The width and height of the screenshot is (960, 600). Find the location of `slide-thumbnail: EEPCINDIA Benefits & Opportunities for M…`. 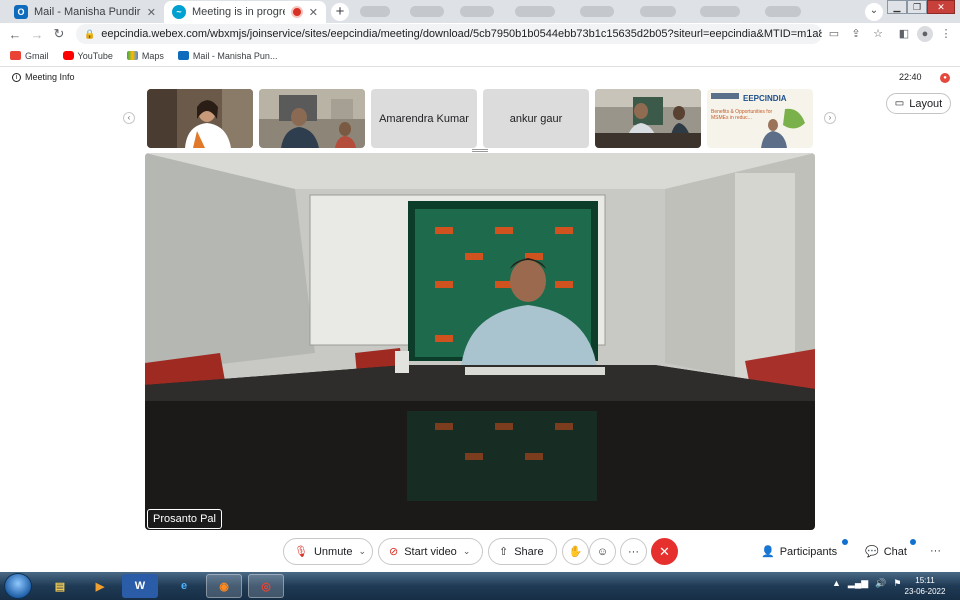

slide-thumbnail: EEPCINDIA Benefits & Opportunities for M… is located at coordinates (760, 118).